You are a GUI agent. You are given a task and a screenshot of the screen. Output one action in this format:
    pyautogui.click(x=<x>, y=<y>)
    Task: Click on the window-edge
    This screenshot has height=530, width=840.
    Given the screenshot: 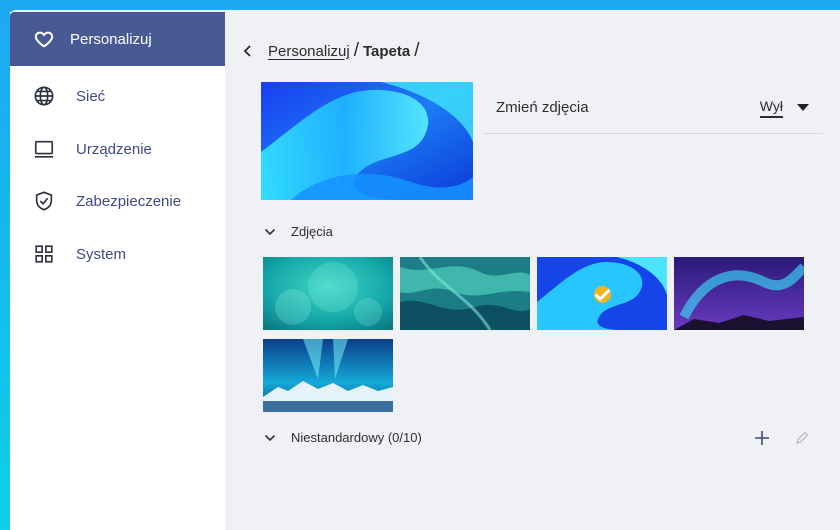 What is the action you would take?
    pyautogui.click(x=5, y=271)
    